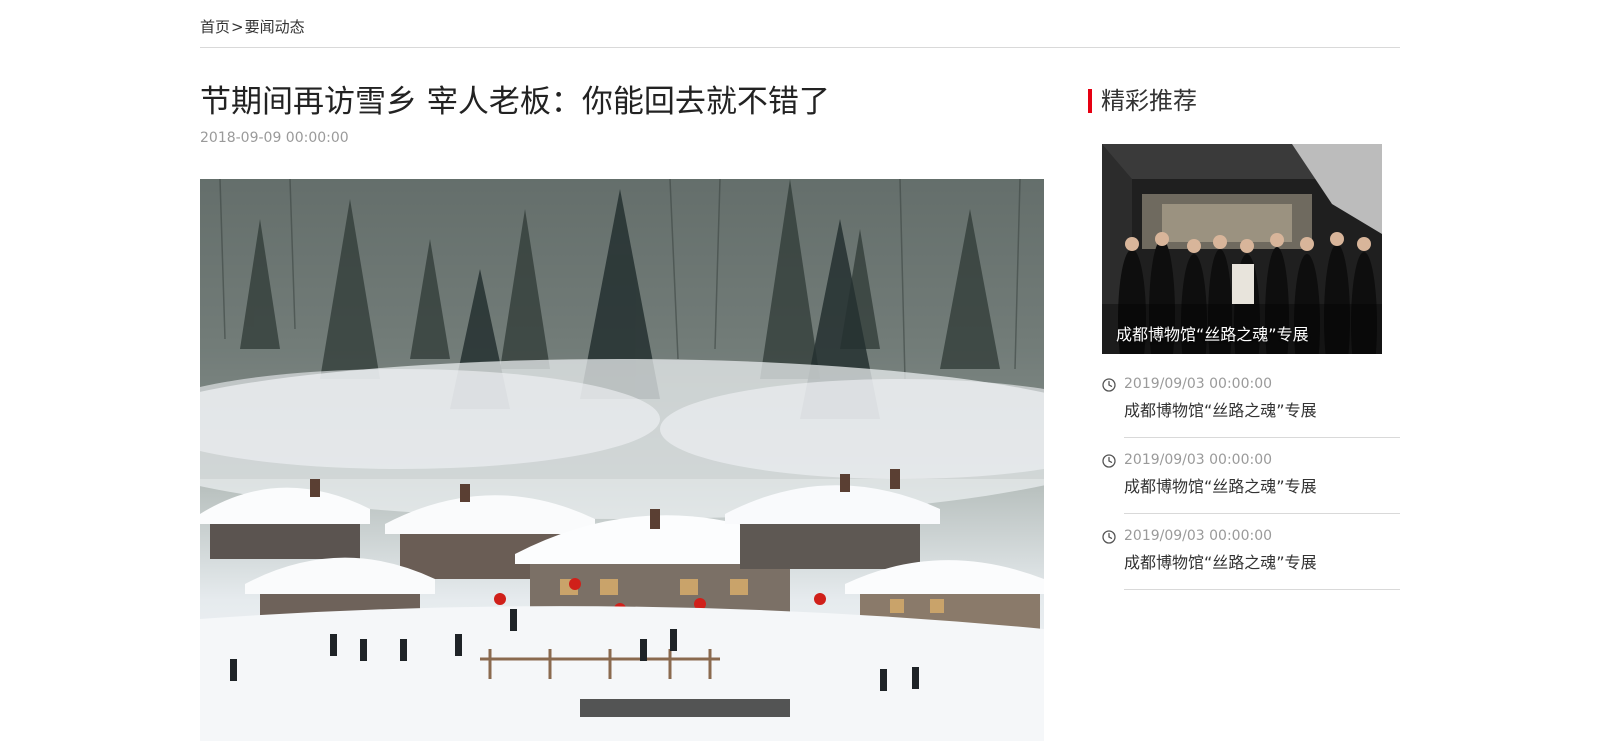  I want to click on featured-caption: 成都博物馆“丝路之魂”专展, so click(1212, 334).